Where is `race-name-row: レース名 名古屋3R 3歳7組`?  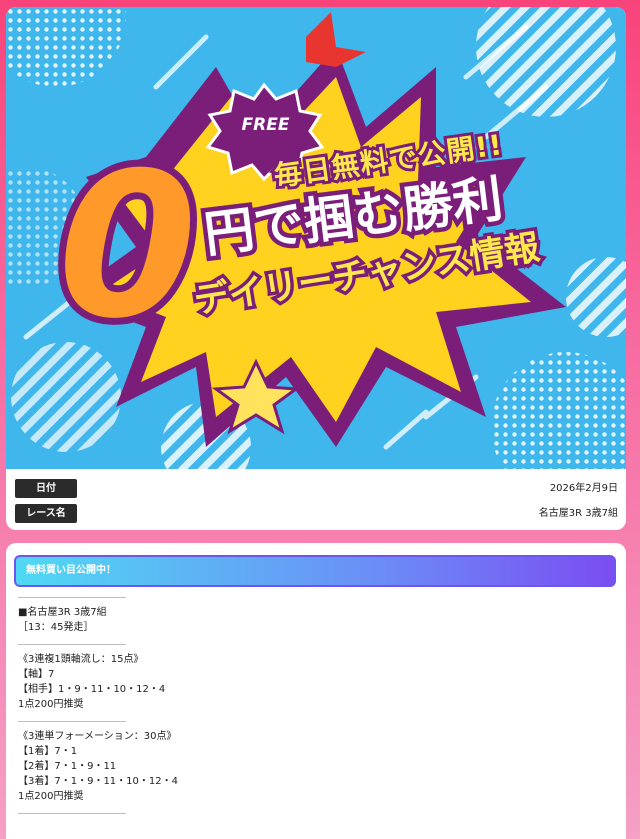 race-name-row: レース名 名古屋3R 3歳7組 is located at coordinates (316, 514).